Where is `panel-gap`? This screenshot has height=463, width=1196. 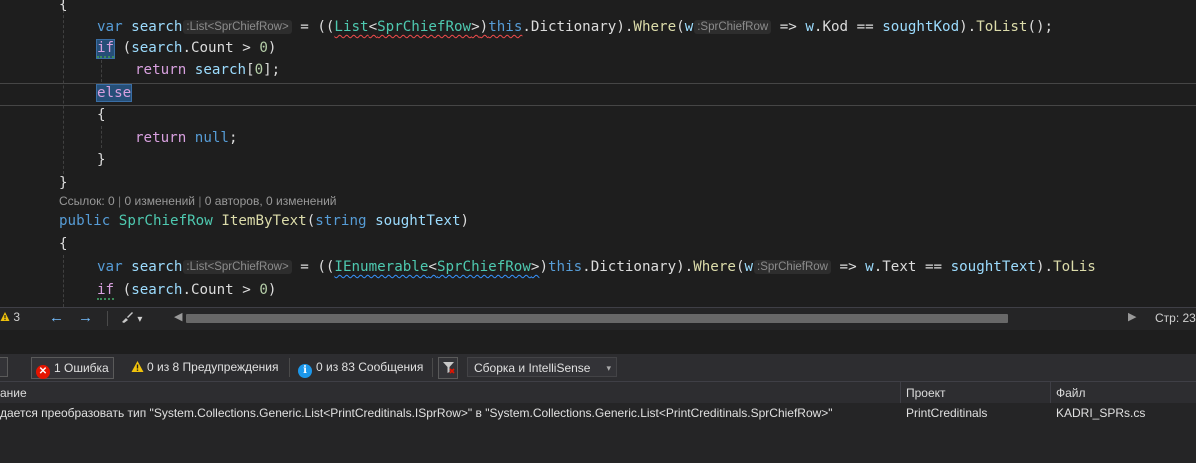
panel-gap is located at coordinates (598, 342).